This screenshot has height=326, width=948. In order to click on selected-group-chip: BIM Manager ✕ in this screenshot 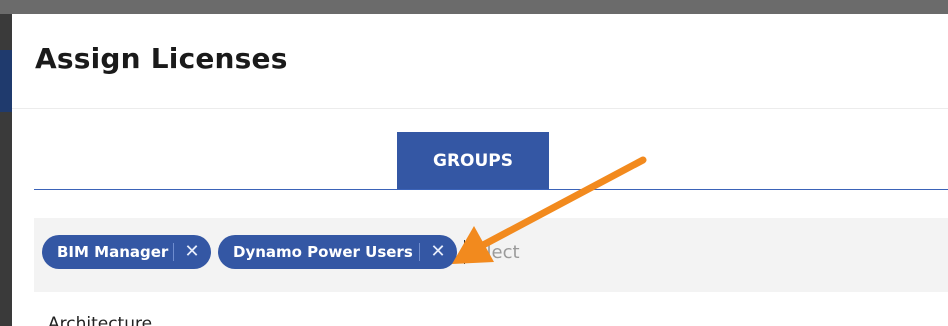, I will do `click(126, 252)`.